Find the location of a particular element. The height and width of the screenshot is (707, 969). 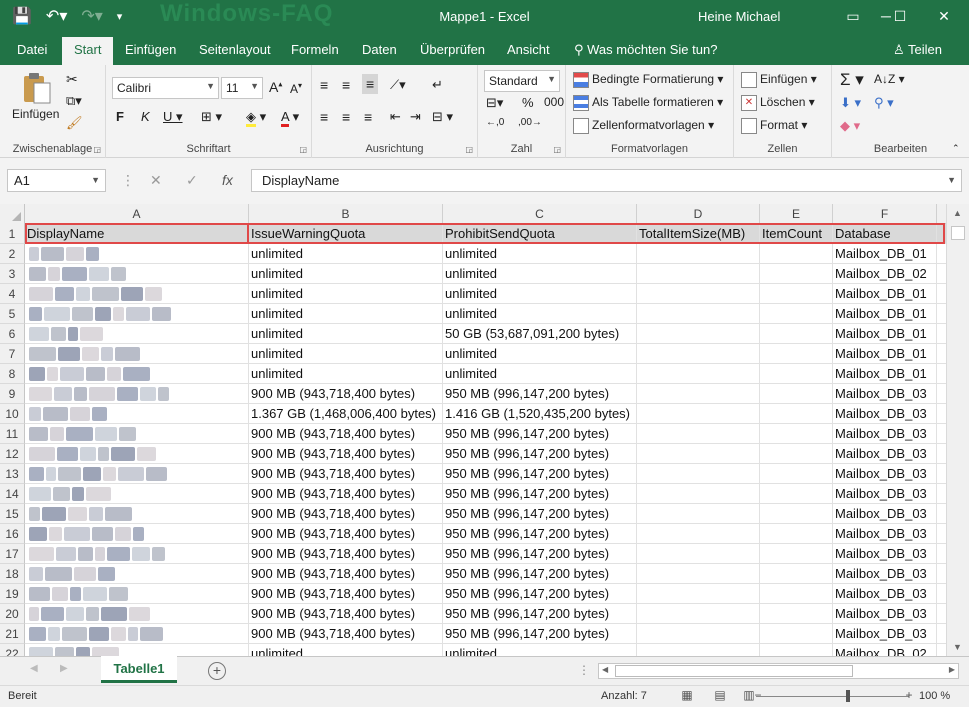

clipboard-launcher-icon: ◲ is located at coordinates (97, 149).